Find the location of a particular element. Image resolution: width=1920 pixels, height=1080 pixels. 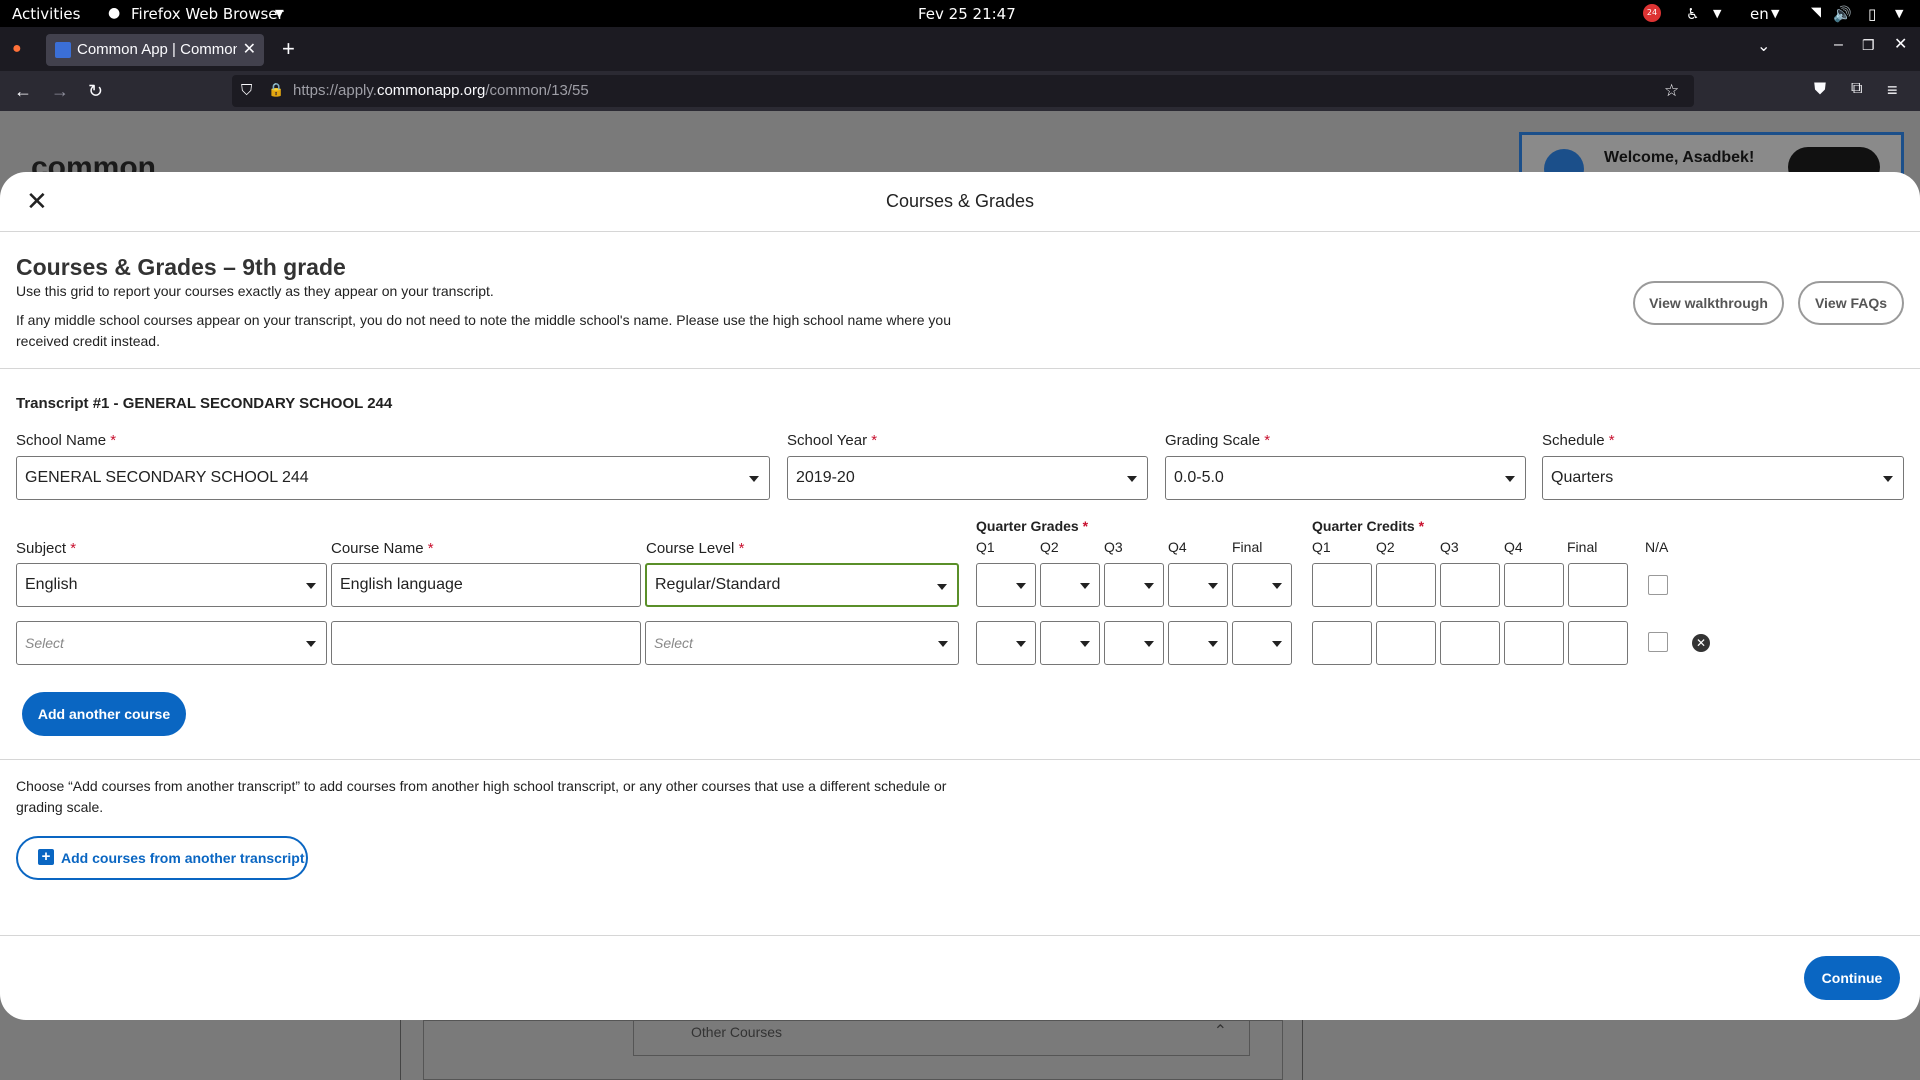

tab-common-app: Common App | Common ✕ is located at coordinates (155, 50).